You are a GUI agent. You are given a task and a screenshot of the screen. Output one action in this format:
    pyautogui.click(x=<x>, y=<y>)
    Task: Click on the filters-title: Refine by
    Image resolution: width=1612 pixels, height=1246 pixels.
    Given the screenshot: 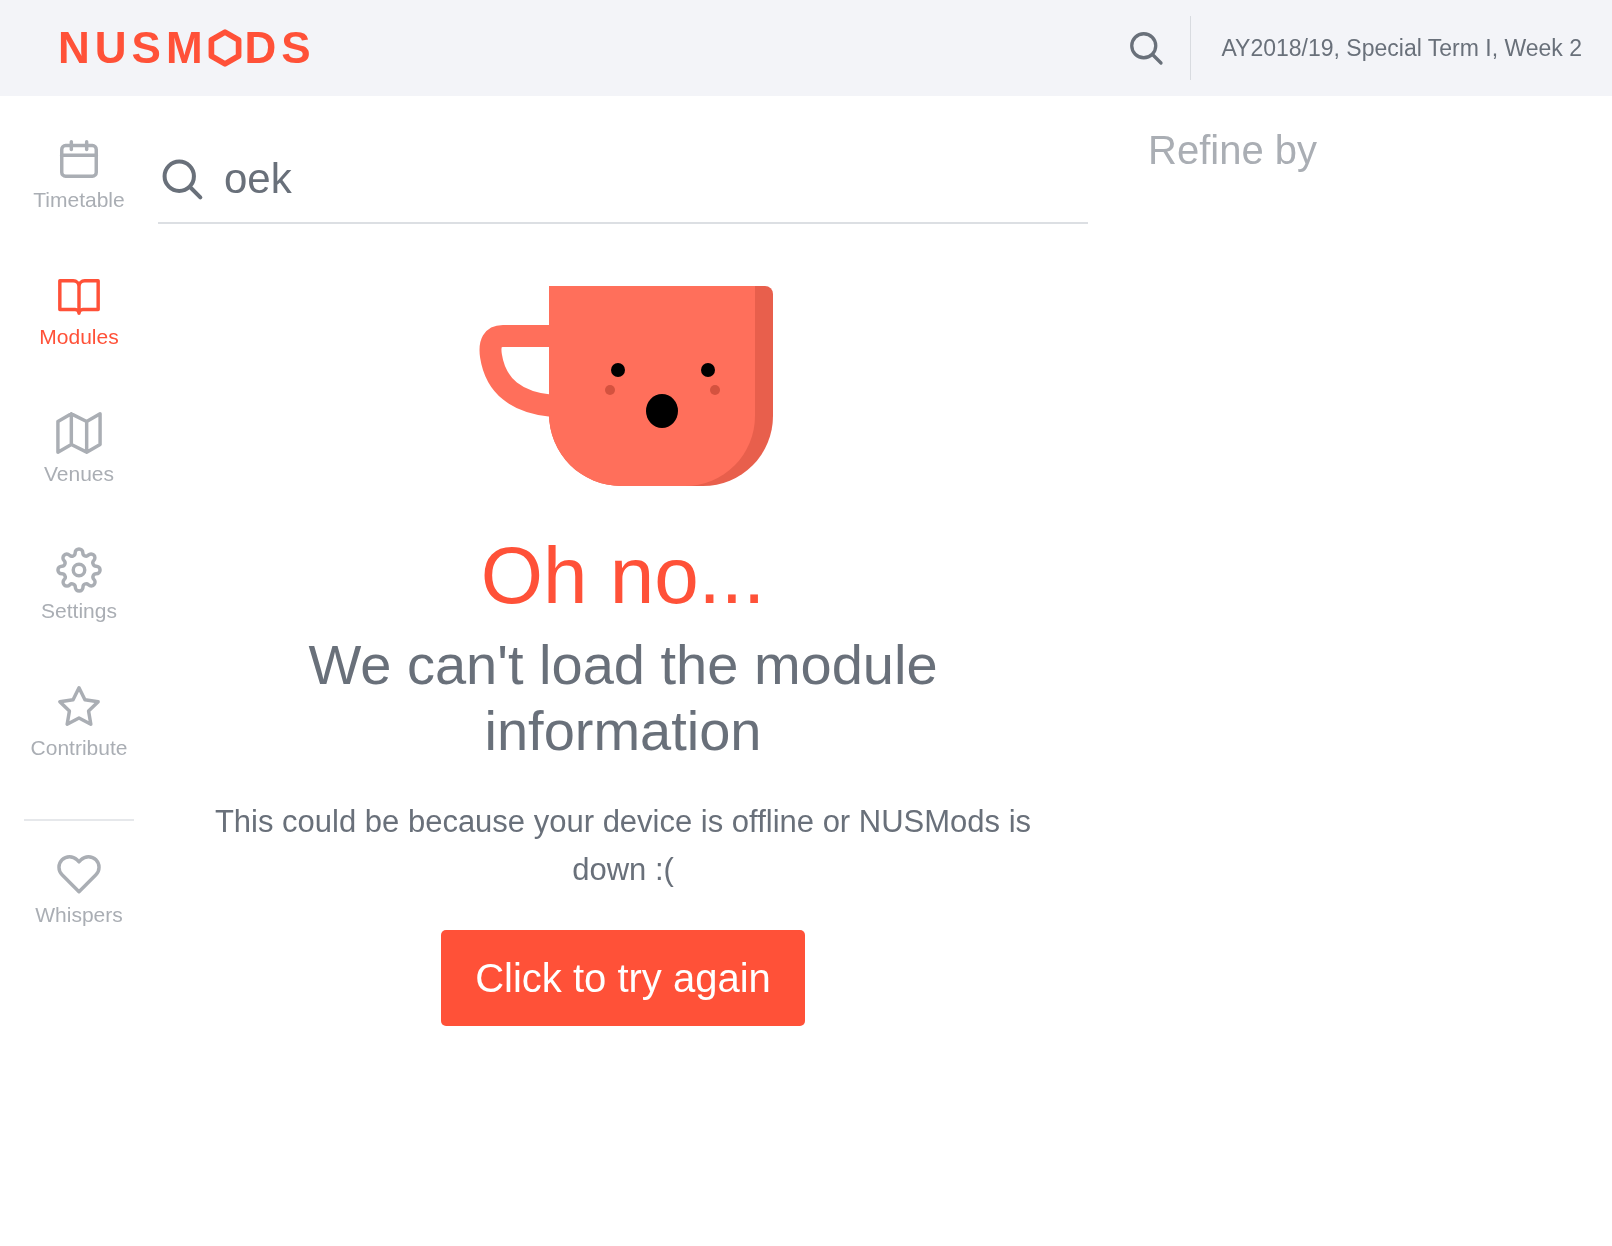 What is the action you would take?
    pyautogui.click(x=1232, y=150)
    